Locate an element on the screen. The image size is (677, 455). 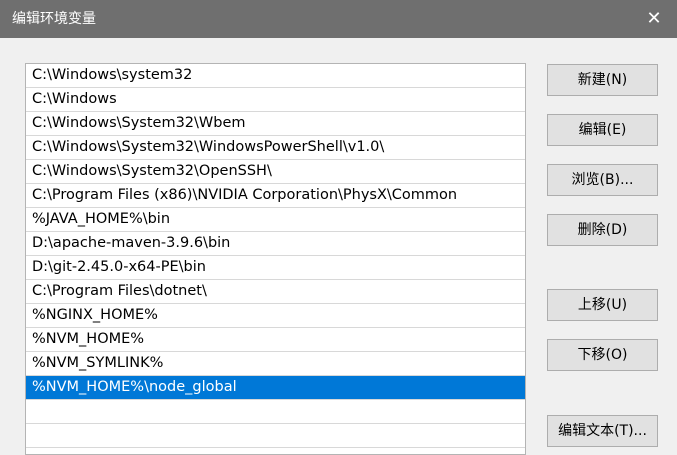
list-item: %NGINX_HOME% is located at coordinates (275, 316).